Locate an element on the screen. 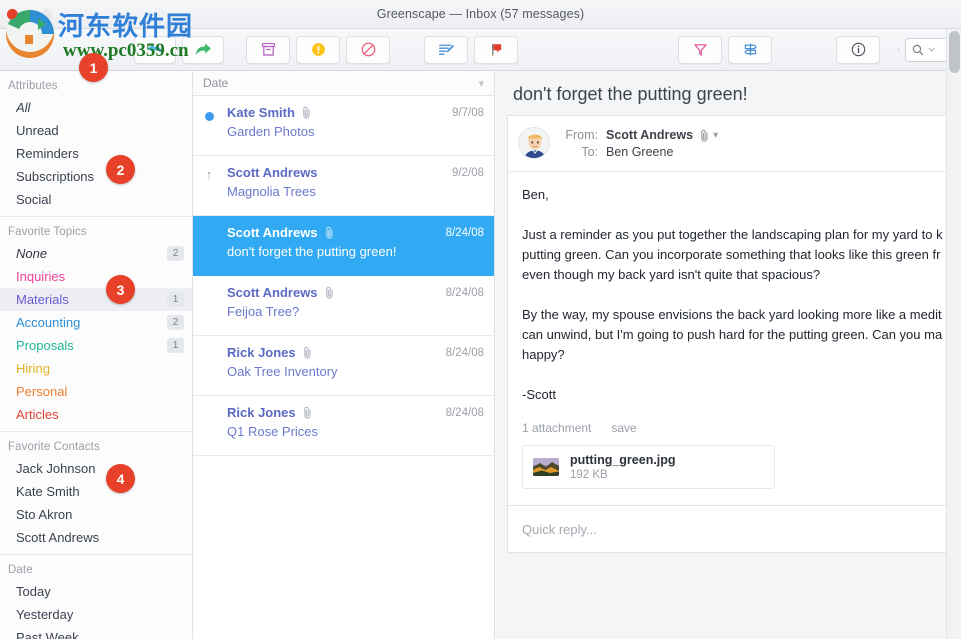 This screenshot has width=961, height=639. message-date: 9/7/08 is located at coordinates (468, 112).